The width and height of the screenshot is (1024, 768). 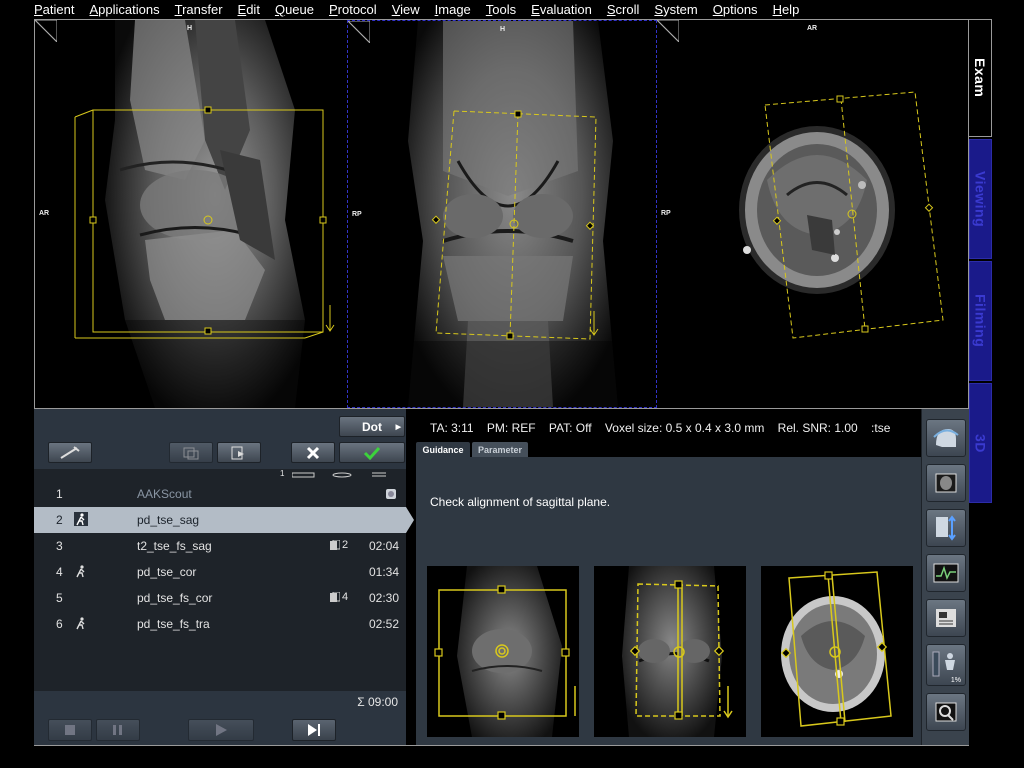 What do you see at coordinates (735, 9) in the screenshot?
I see `menu-options: Options` at bounding box center [735, 9].